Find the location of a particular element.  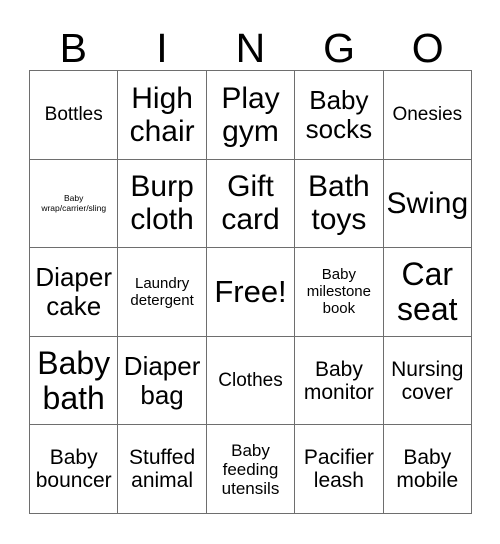

bingo-cell: Baby milestone book is located at coordinates (339, 292).